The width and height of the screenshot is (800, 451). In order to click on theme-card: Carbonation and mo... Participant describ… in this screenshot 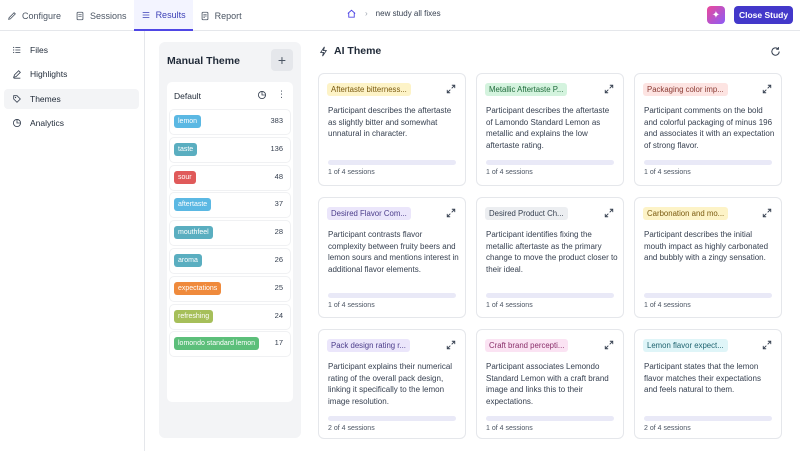, I will do `click(708, 257)`.